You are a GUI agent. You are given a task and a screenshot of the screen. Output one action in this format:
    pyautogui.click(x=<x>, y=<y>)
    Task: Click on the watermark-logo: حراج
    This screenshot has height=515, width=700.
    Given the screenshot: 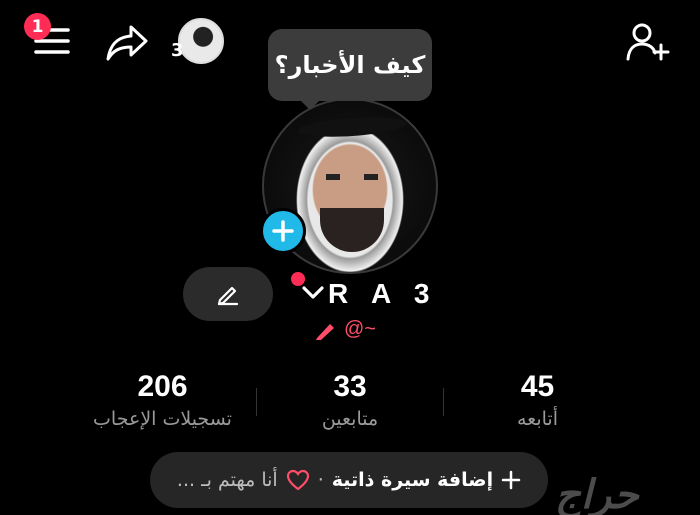 What is the action you would take?
    pyautogui.click(x=597, y=493)
    